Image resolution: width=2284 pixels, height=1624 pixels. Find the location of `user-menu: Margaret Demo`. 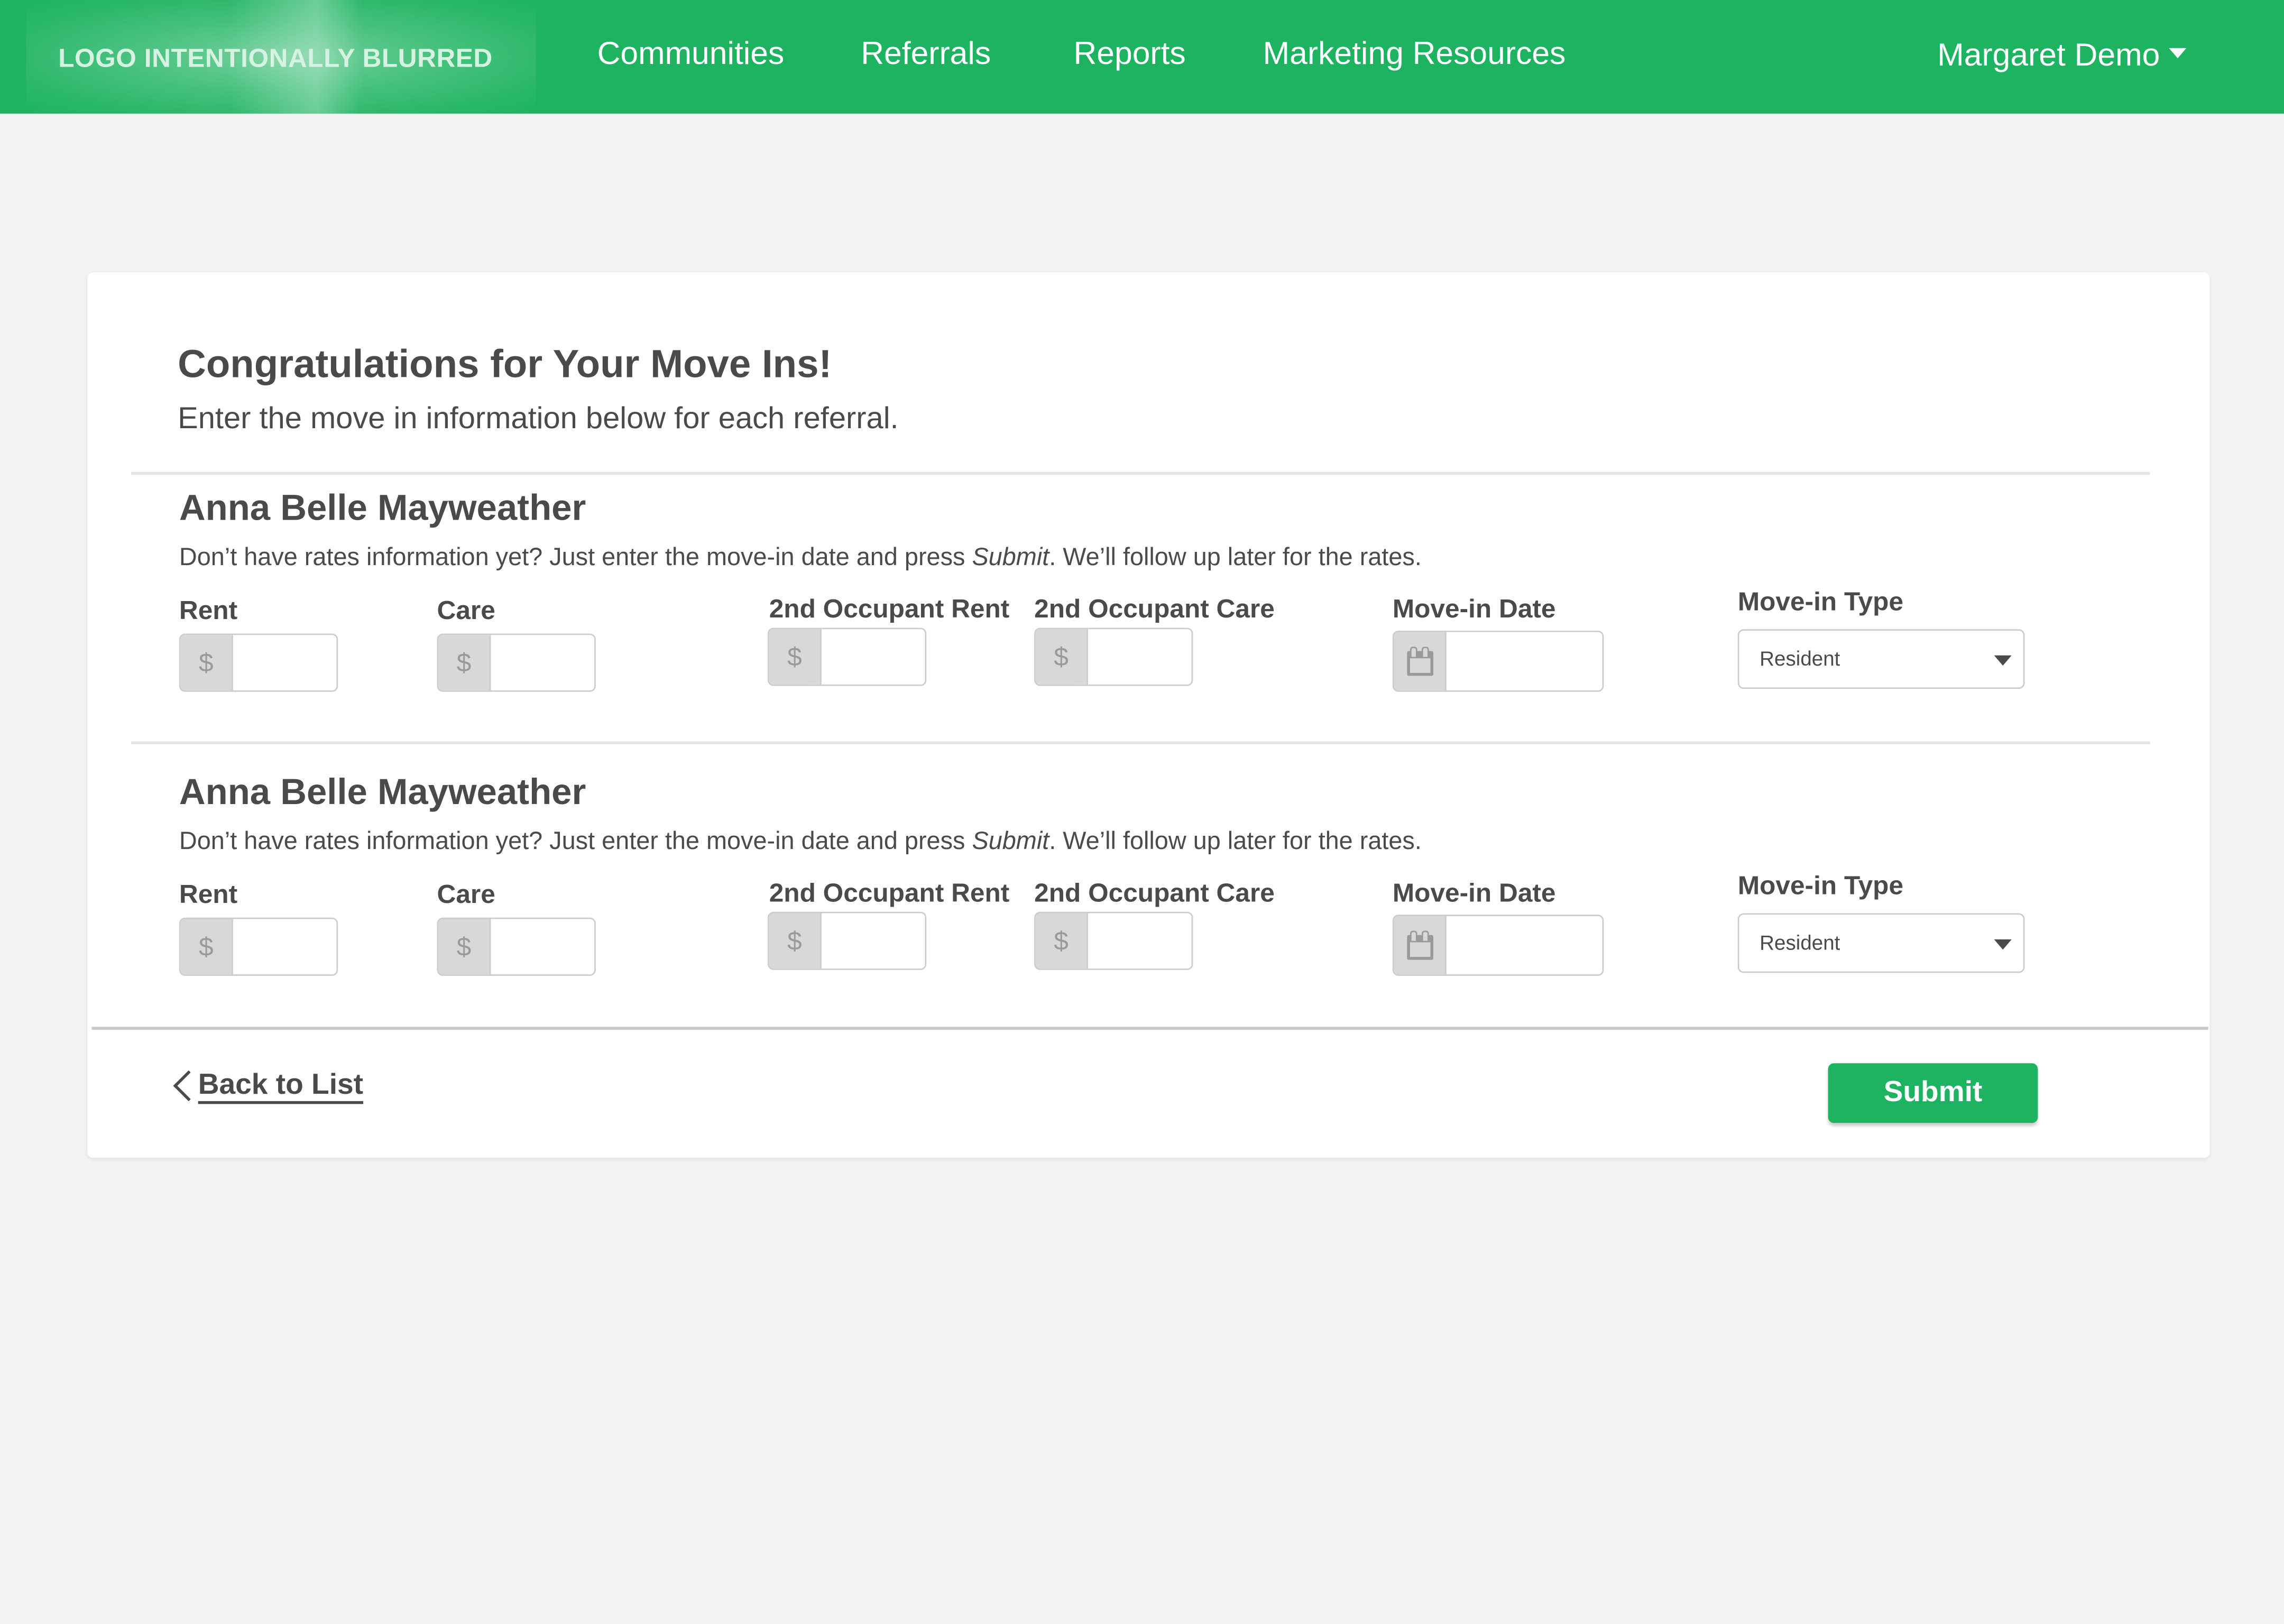

user-menu: Margaret Demo is located at coordinates (2061, 55).